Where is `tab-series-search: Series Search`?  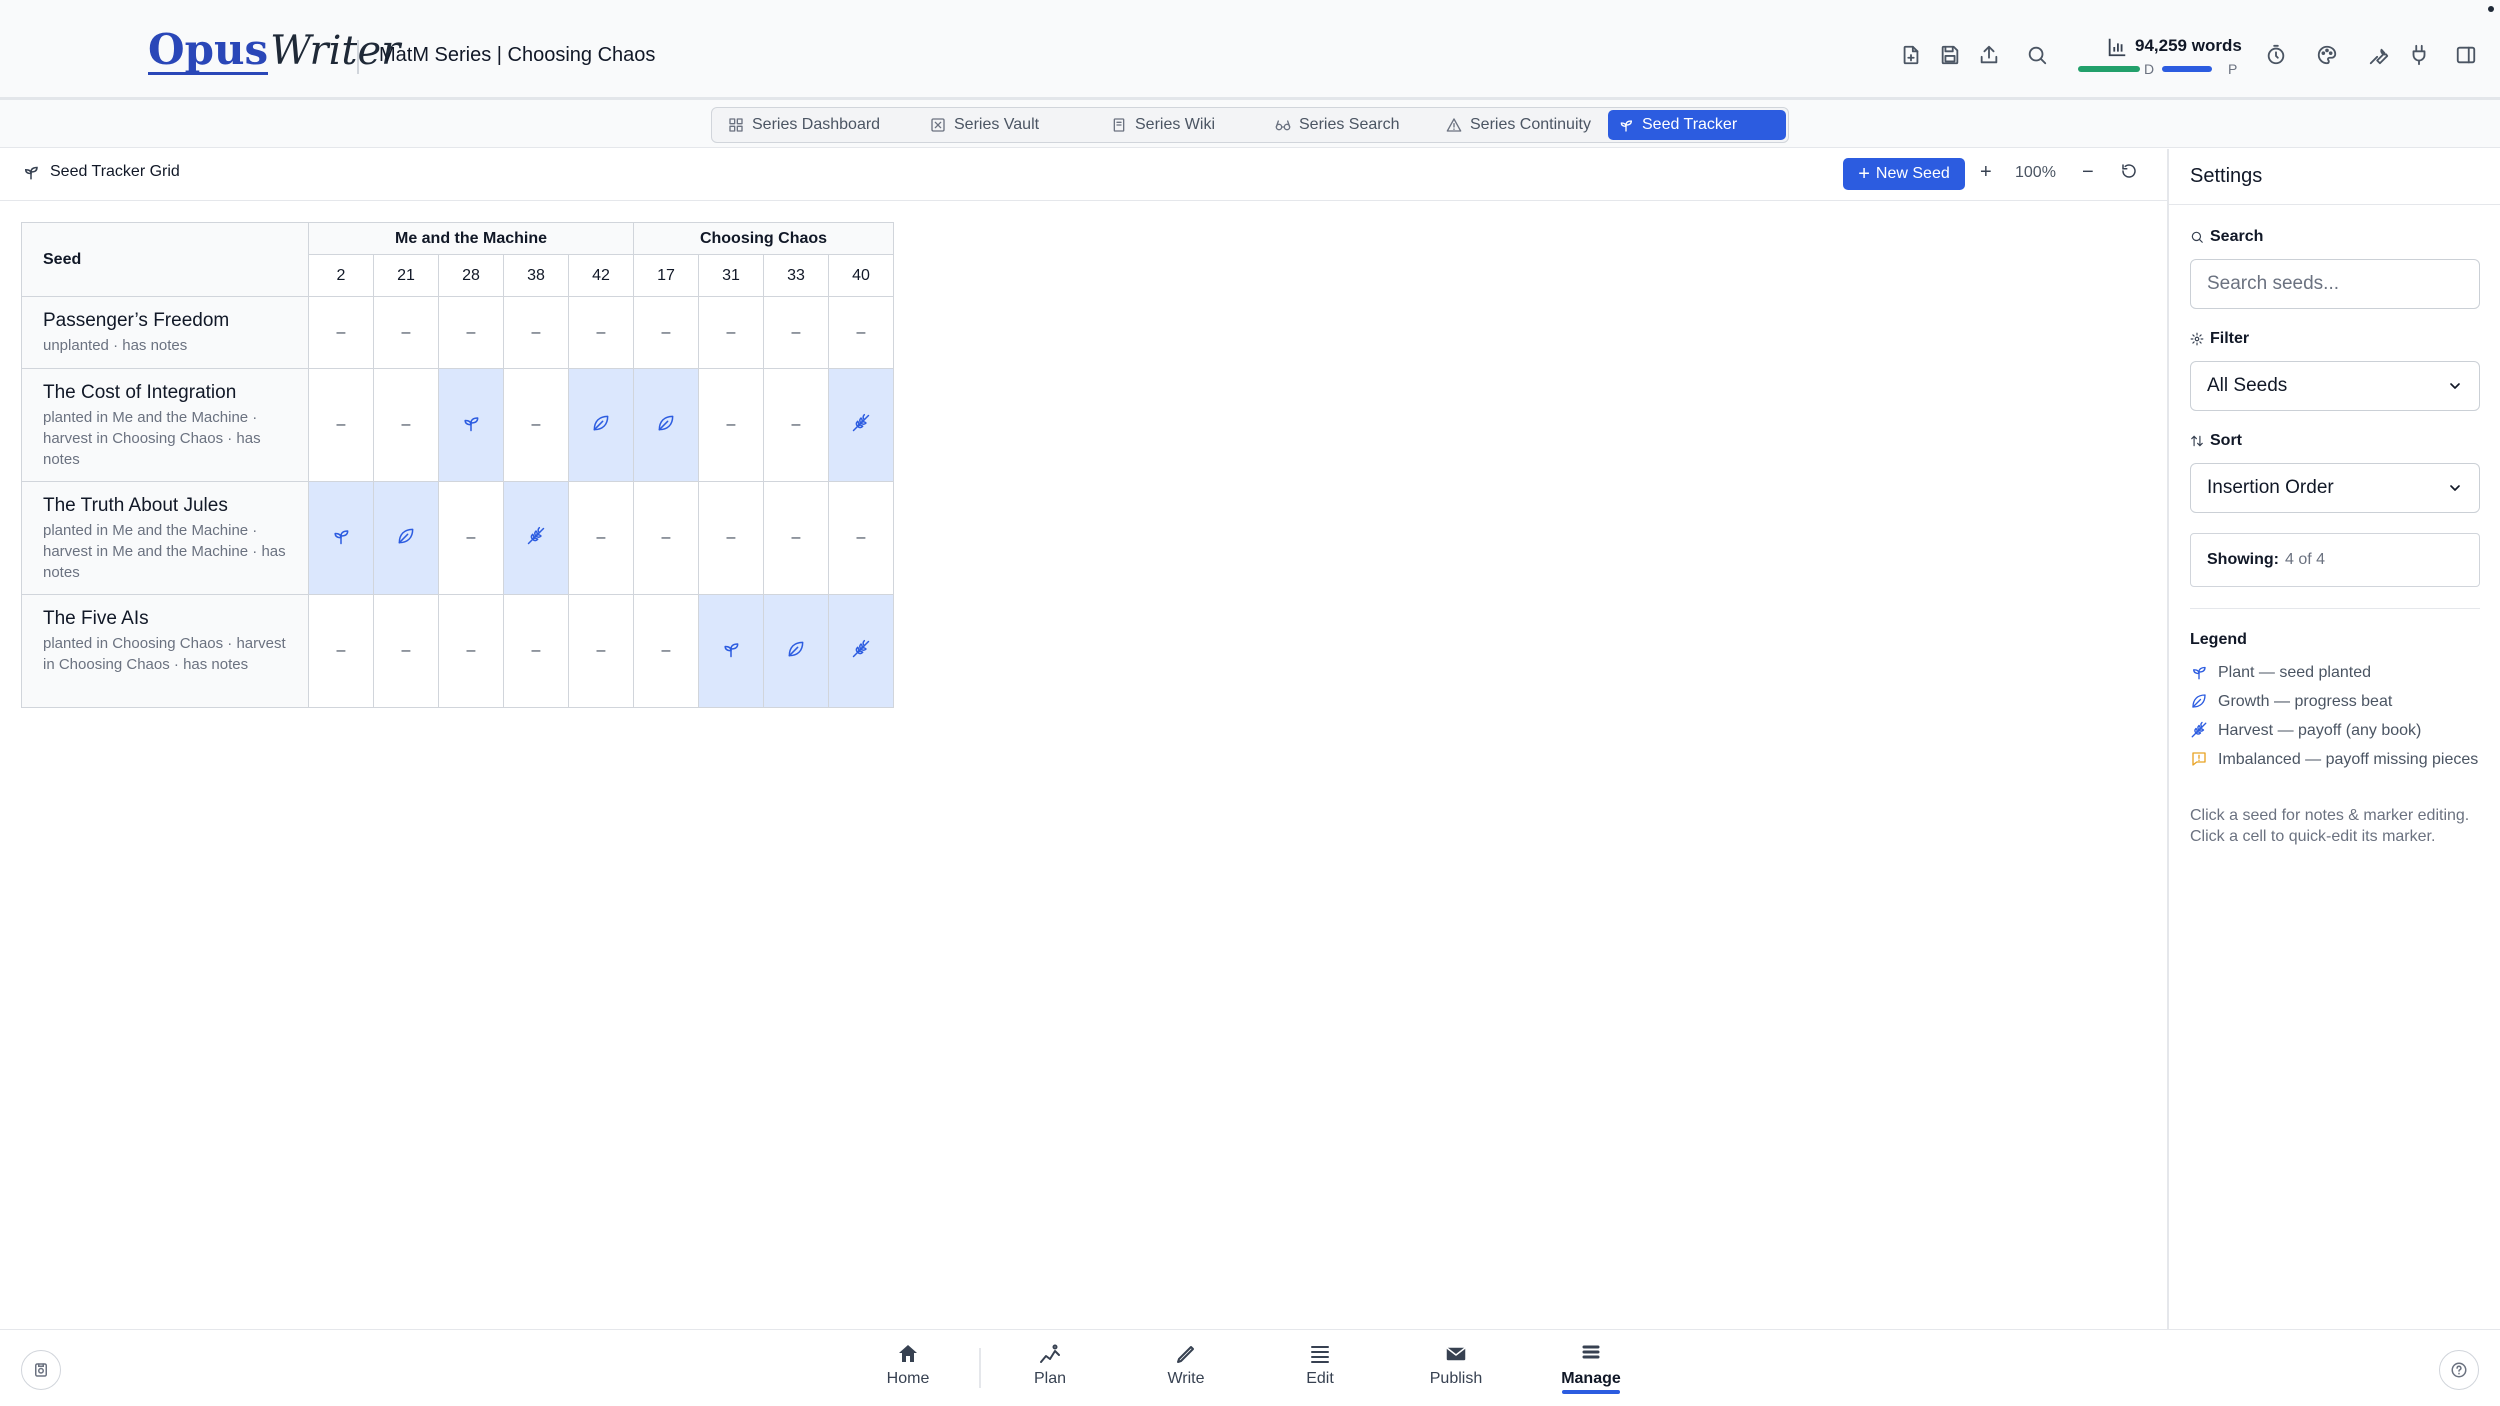 tab-series-search: Series Search is located at coordinates (1337, 125).